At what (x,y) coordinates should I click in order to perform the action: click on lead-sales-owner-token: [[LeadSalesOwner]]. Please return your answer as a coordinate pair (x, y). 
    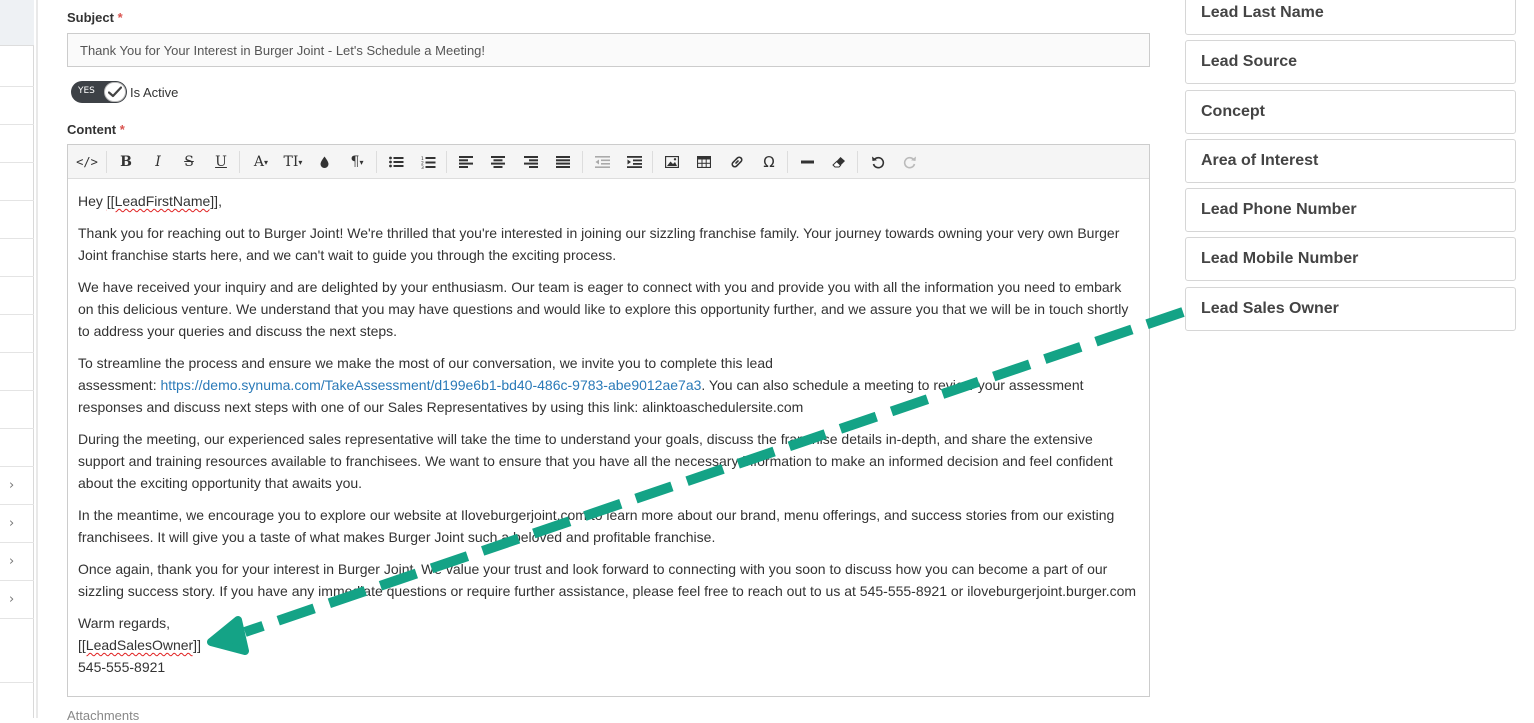
    Looking at the image, I should click on (139, 645).